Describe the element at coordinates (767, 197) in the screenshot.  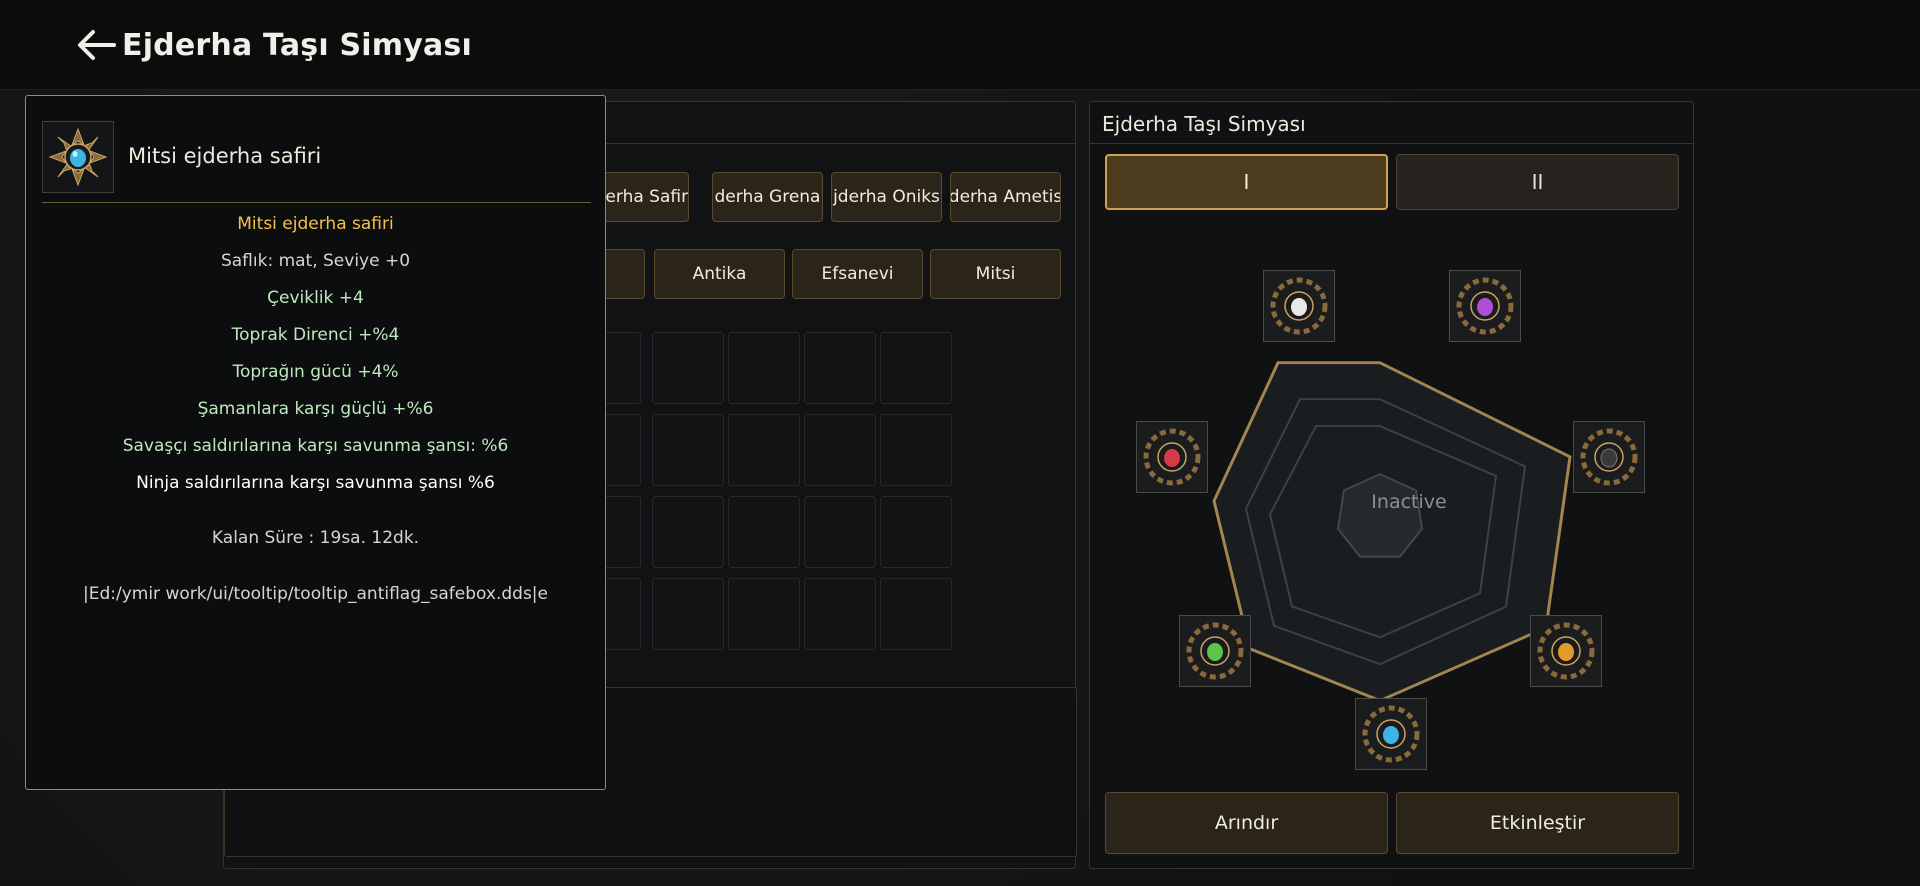
I see `tab-dragon-garnet: derha Grena` at that location.